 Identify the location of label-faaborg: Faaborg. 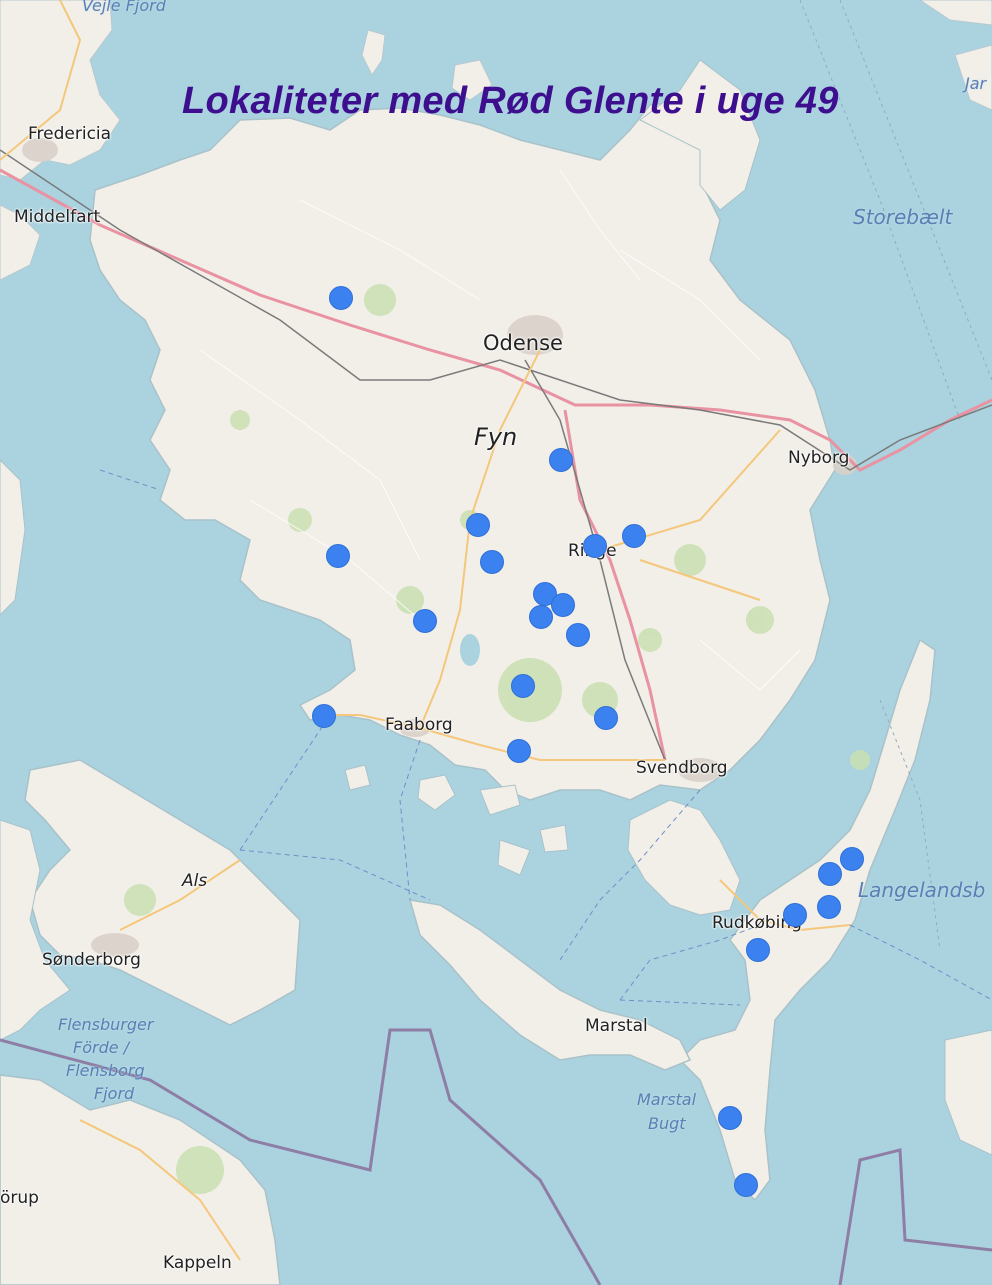
(419, 725).